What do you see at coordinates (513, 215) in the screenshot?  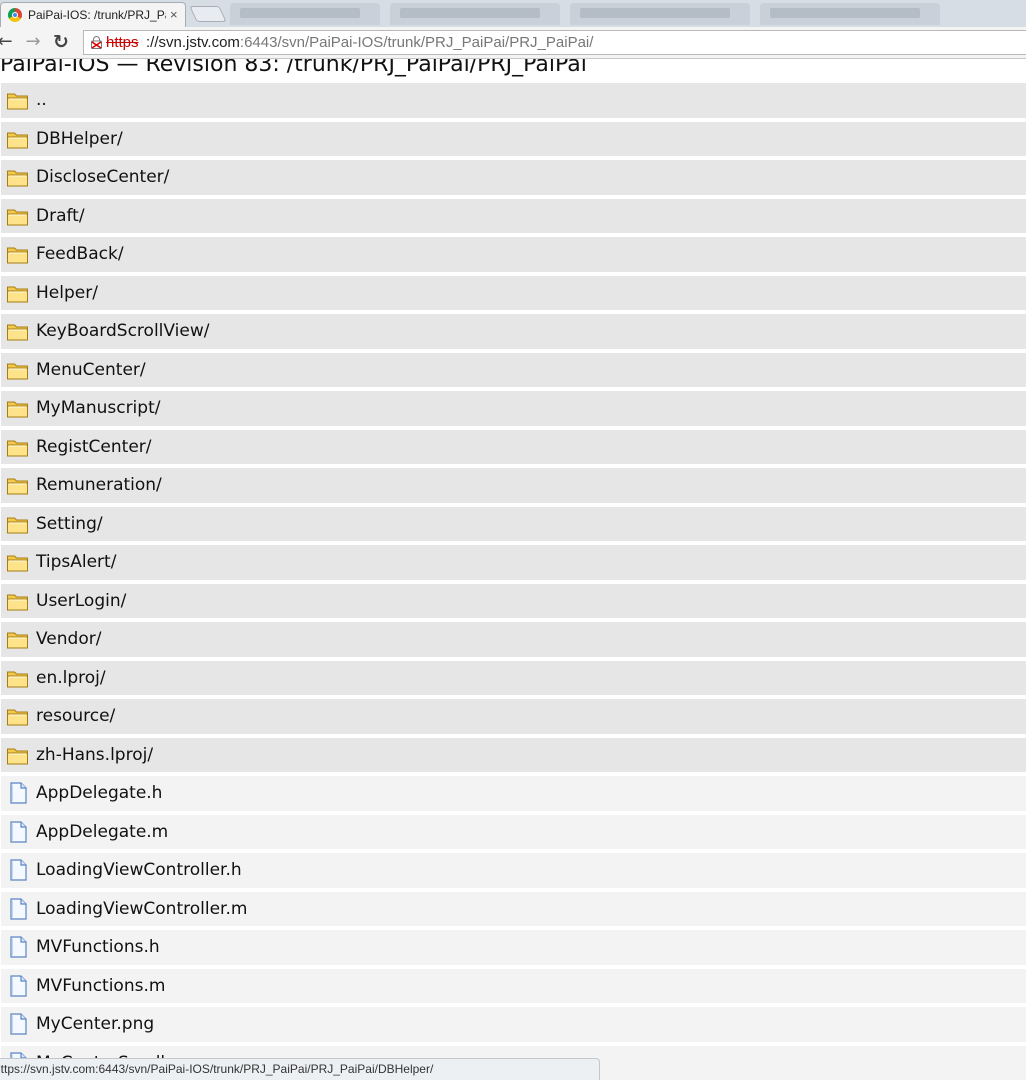 I see `directory-row: Draft/` at bounding box center [513, 215].